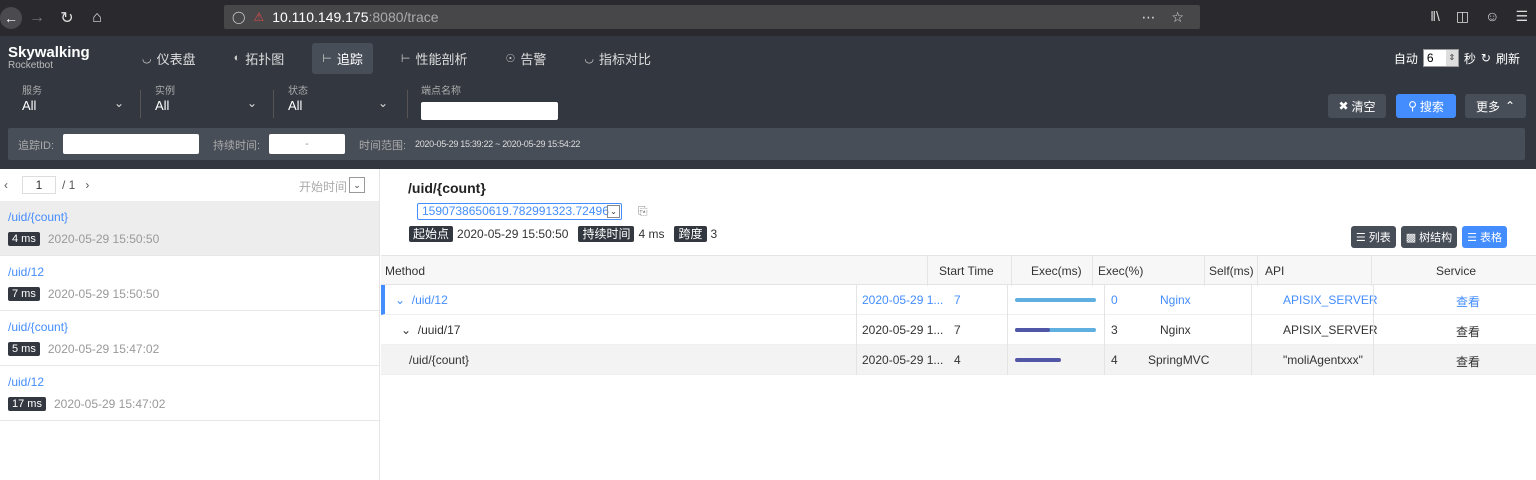  I want to click on menu-topology: ◐ 拓扑图, so click(259, 58).